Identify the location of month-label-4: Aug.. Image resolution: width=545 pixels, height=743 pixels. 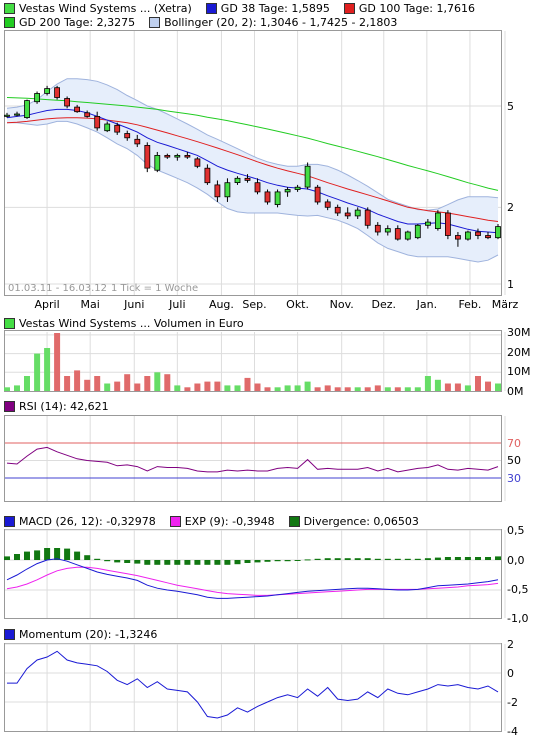
(221, 304).